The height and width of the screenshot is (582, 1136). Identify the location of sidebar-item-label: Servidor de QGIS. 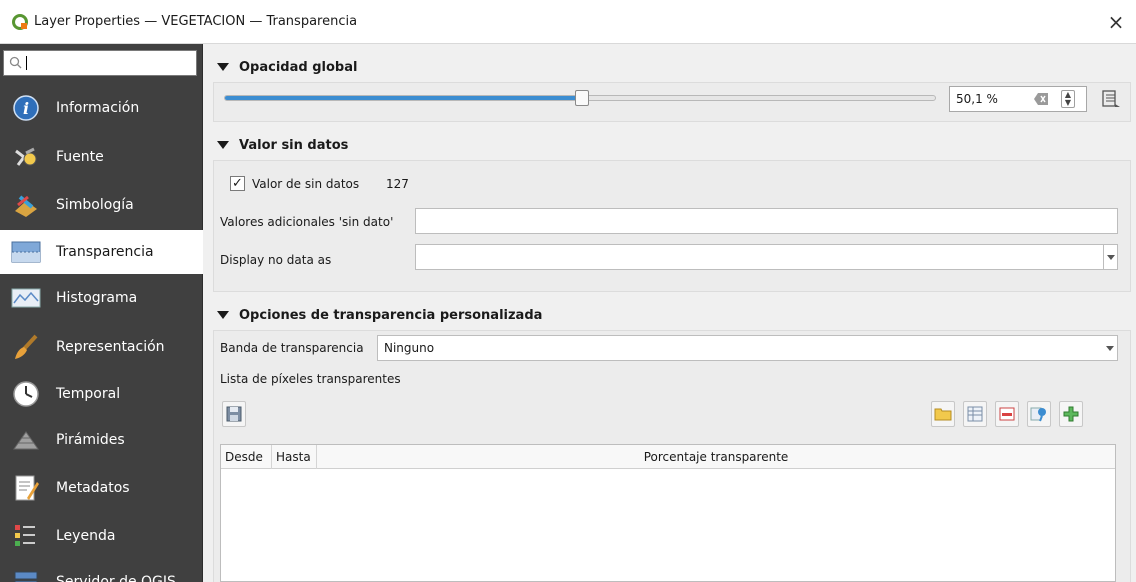
(116, 578).